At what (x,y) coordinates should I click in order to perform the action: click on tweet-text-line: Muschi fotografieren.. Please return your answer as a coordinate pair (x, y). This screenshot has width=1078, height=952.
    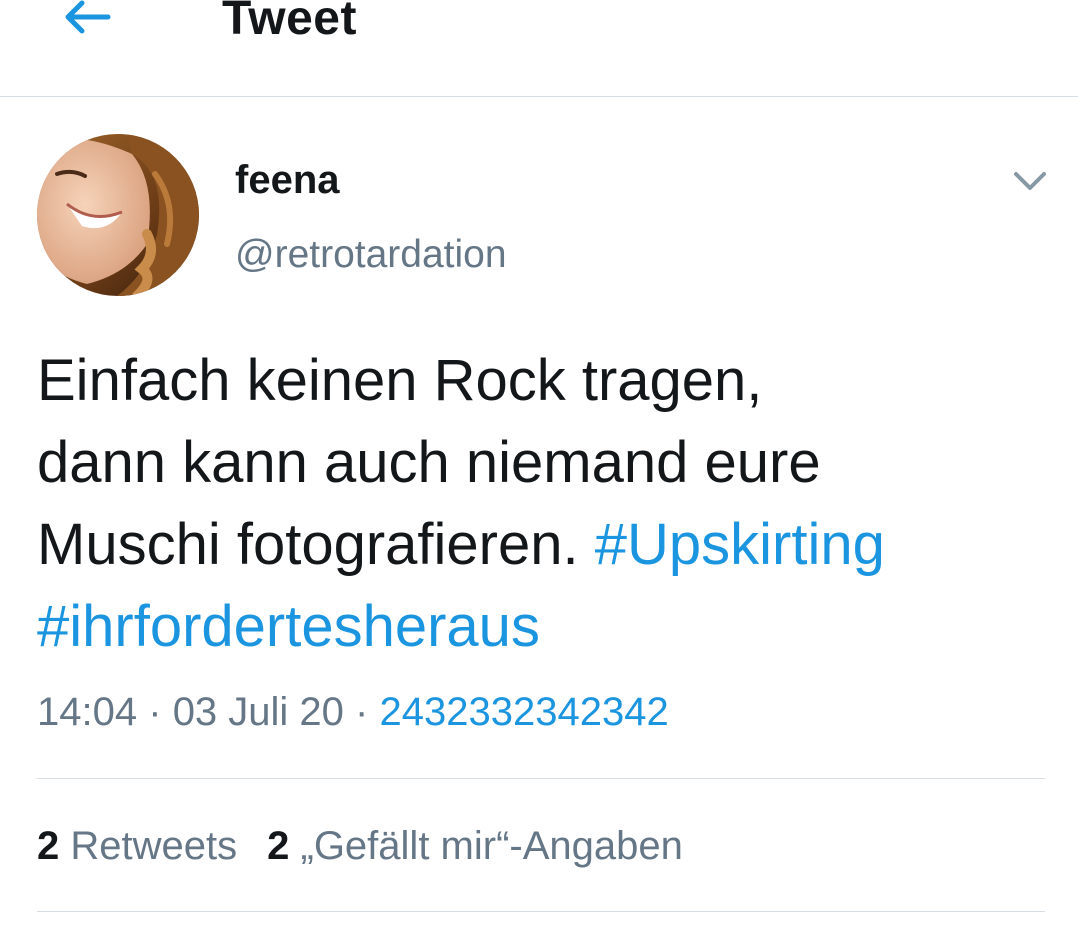
    Looking at the image, I should click on (308, 544).